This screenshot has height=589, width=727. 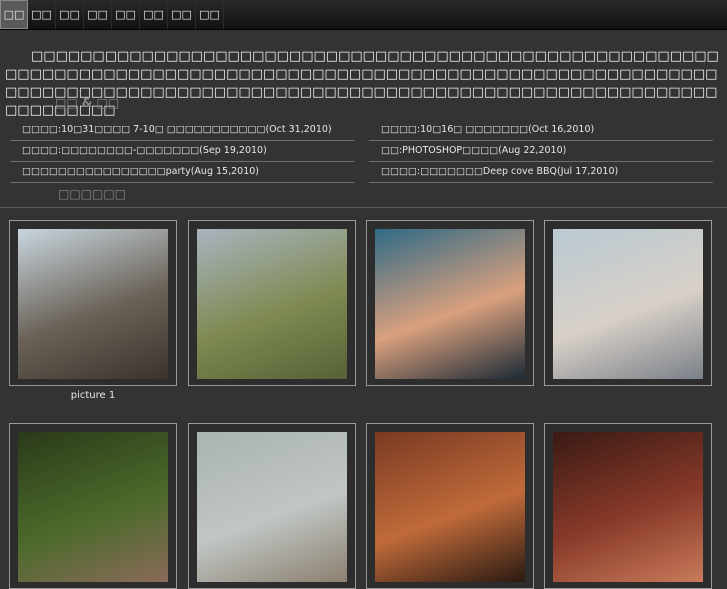 What do you see at coordinates (541, 172) in the screenshot?
I see `post-link: □□□□:□□□□□□□Deep cove BBQ(Jul 17,2010)` at bounding box center [541, 172].